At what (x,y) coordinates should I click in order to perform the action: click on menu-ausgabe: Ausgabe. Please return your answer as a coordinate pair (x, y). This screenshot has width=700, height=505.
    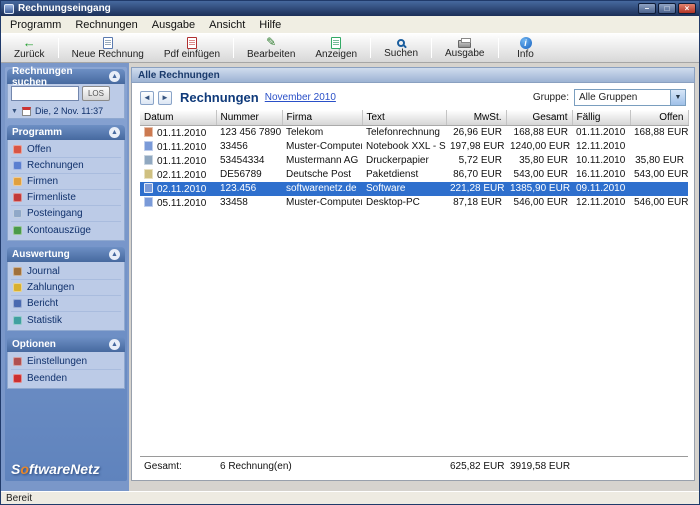
    Looking at the image, I should click on (173, 25).